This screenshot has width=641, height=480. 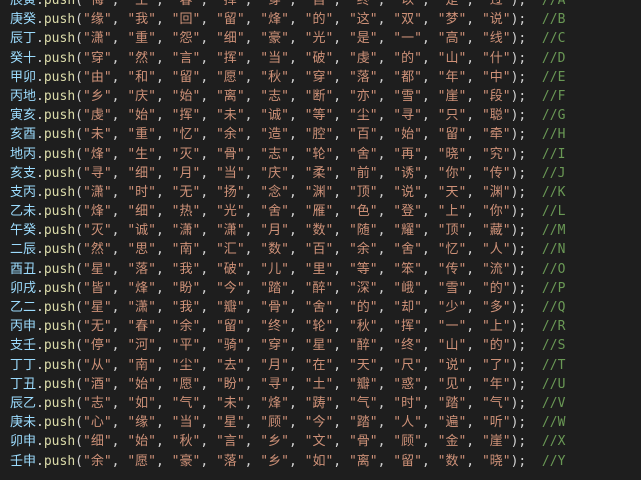 I want to click on variable-name: 壬申, so click(x=23, y=461).